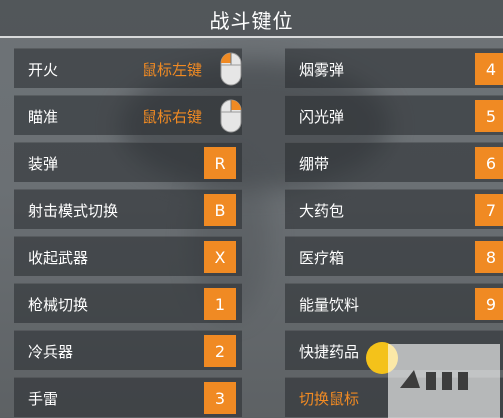  Describe the element at coordinates (220, 398) in the screenshot. I see `key-badge: 3` at that location.